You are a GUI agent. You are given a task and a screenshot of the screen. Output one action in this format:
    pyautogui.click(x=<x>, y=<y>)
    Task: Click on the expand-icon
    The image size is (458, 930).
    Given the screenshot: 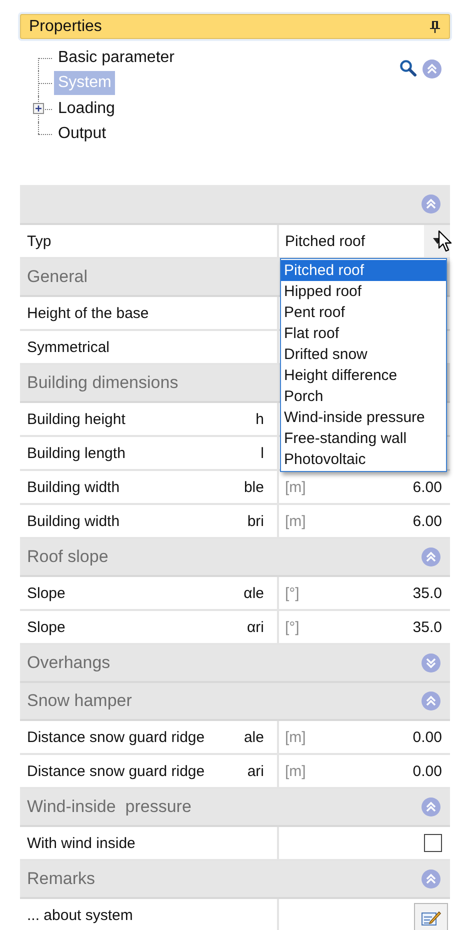 What is the action you would take?
    pyautogui.click(x=431, y=663)
    